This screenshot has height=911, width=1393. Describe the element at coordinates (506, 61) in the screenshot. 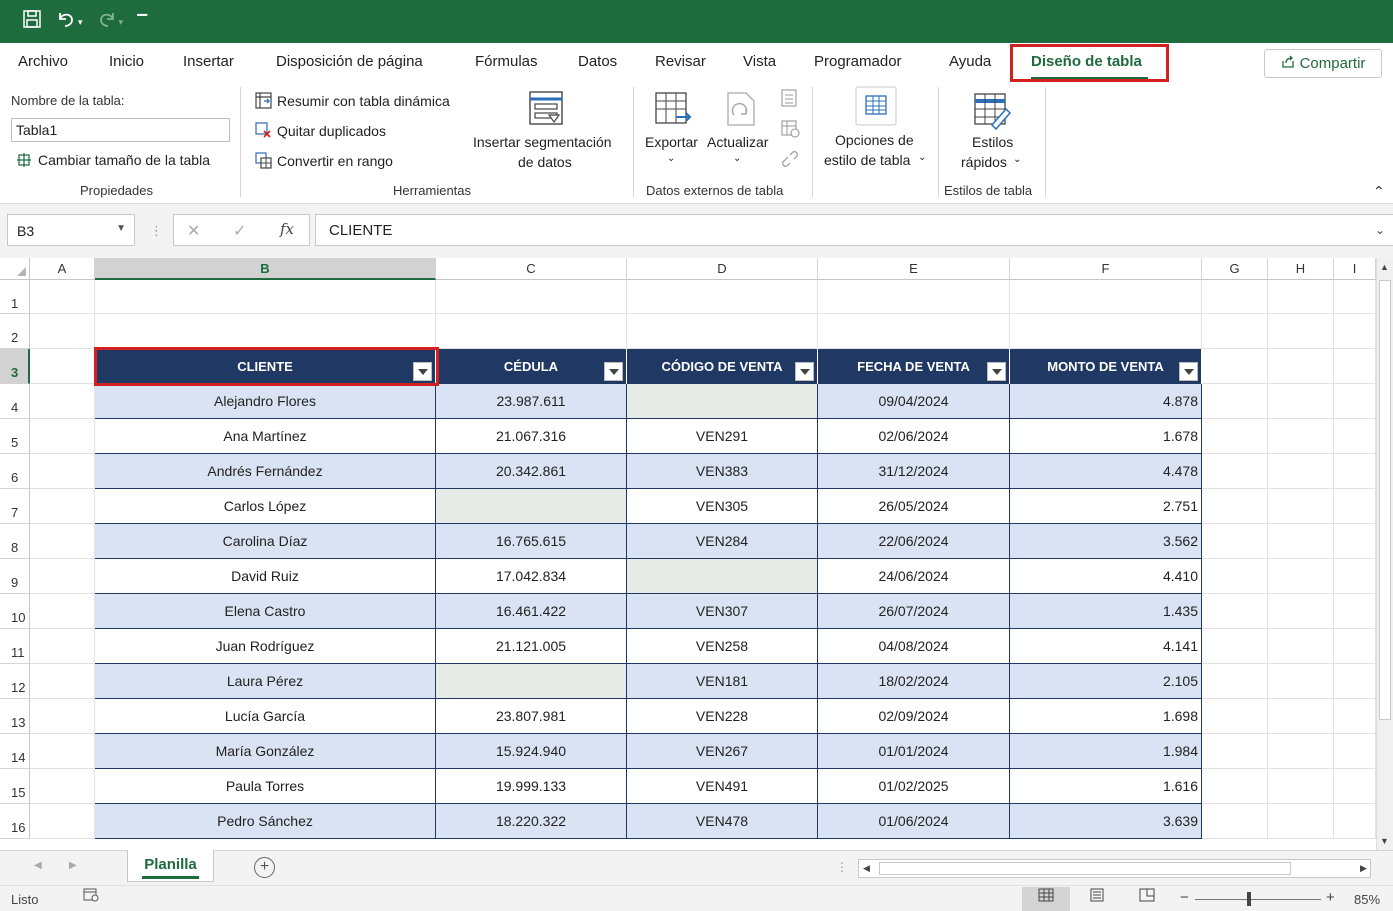

I see `tab-formulas: Fórmulas` at that location.